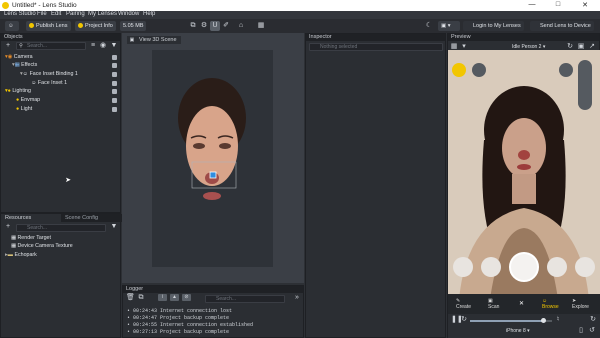 This screenshot has width=600, height=338. What do you see at coordinates (449, 26) in the screenshot?
I see `device-pair-button: ▣ ▾` at bounding box center [449, 26].